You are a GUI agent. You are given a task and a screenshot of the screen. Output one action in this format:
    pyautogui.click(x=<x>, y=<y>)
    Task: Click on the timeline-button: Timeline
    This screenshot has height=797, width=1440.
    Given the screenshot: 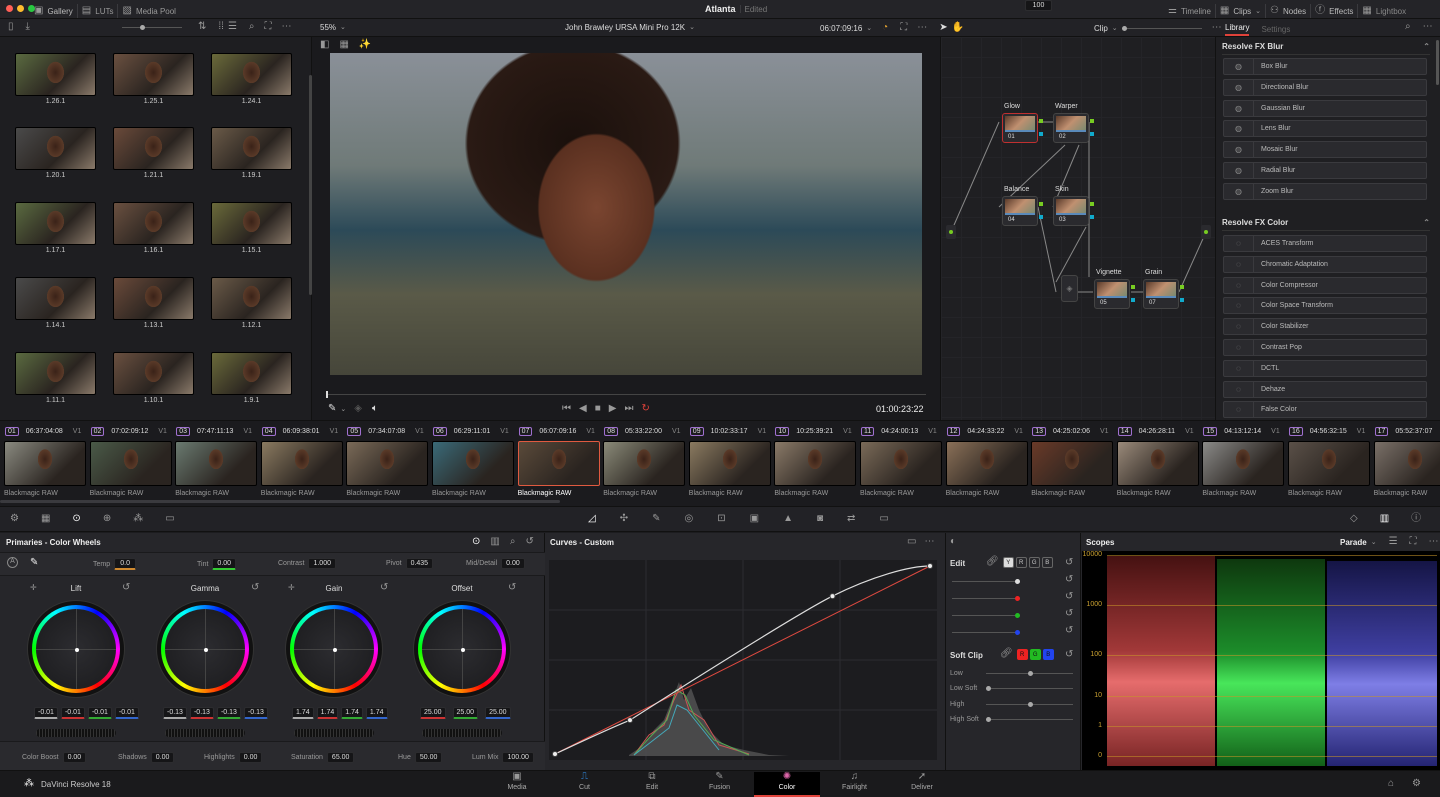 What is the action you would take?
    pyautogui.click(x=1196, y=11)
    